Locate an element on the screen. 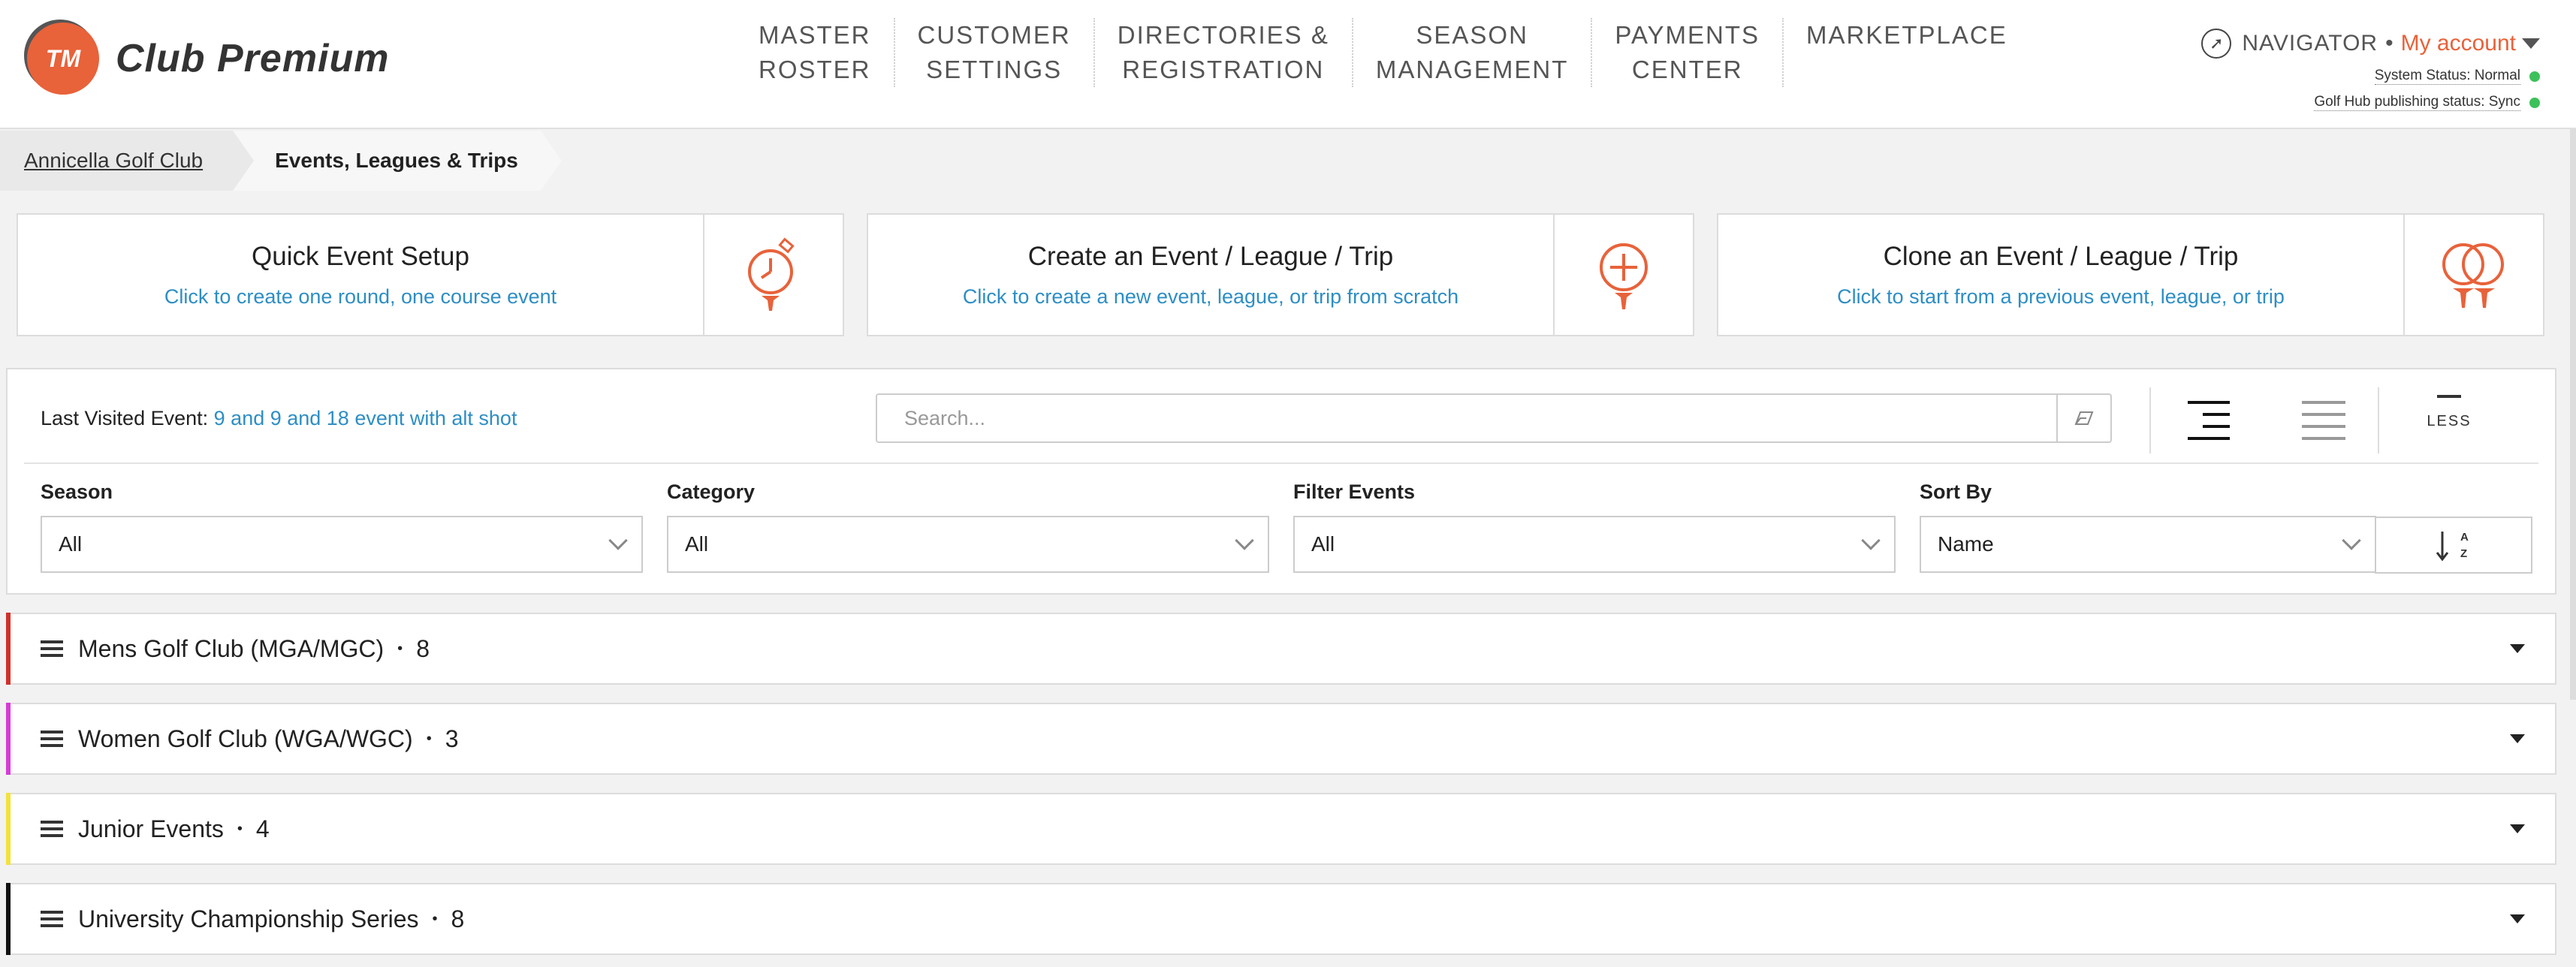 The width and height of the screenshot is (2576, 967). nav-label-line1: PAYMENTS is located at coordinates (1687, 35).